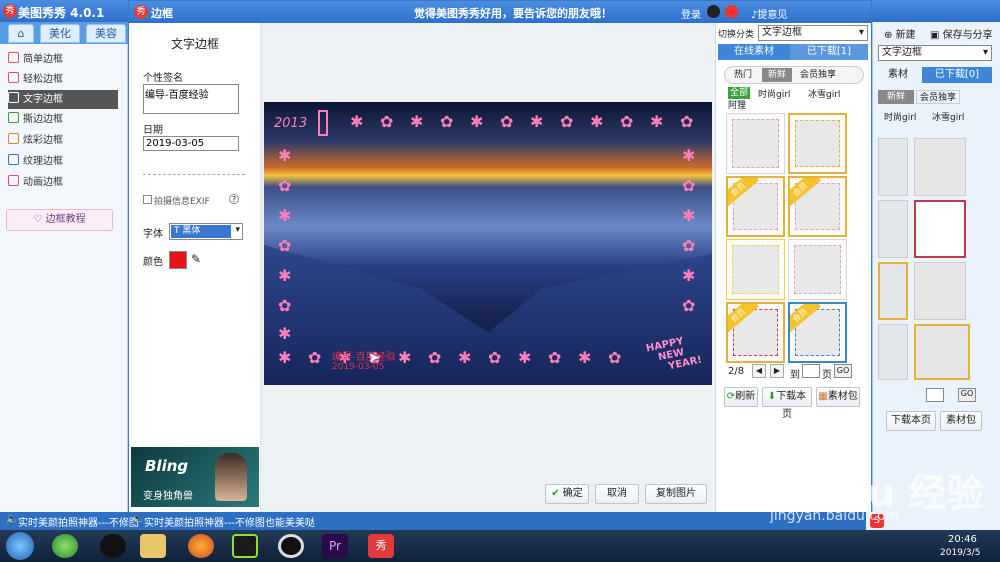 The height and width of the screenshot is (562, 1000). Describe the element at coordinates (957, 75) in the screenshot. I see `bg-tab-downloaded: 已下载[0]` at that location.